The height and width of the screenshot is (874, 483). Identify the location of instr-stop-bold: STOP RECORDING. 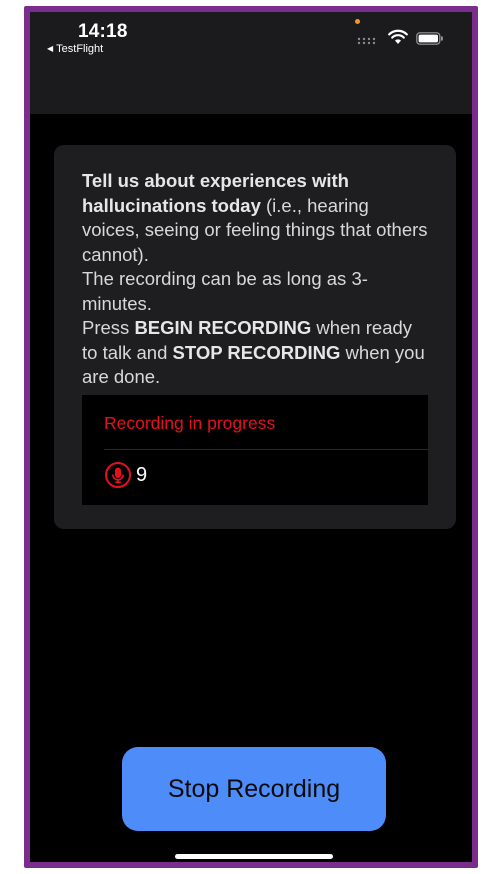
(256, 352).